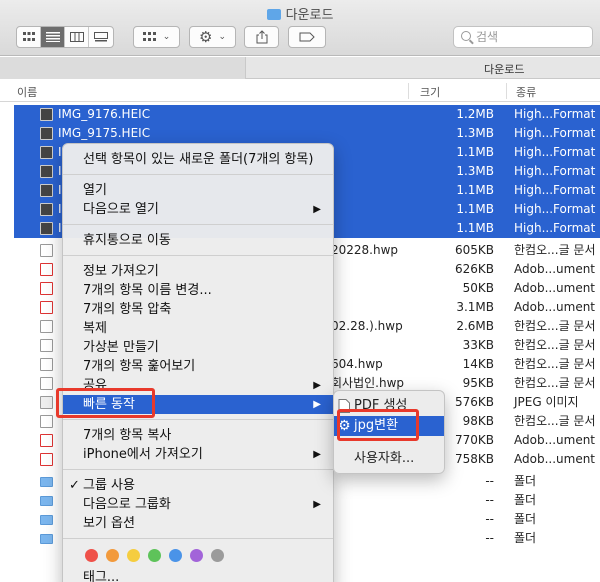 The width and height of the screenshot is (600, 582). I want to click on grid-icon, so click(28, 36).